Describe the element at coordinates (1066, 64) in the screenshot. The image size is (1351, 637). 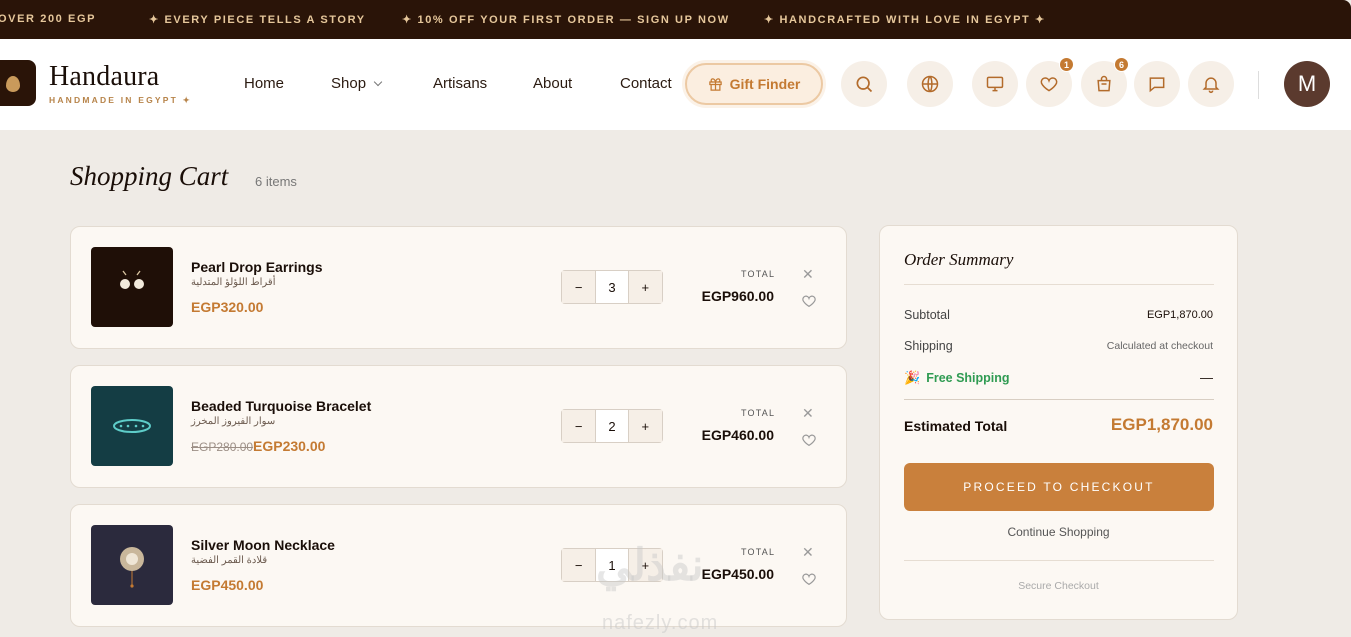
I see `wishlist-count-badge: 1` at that location.